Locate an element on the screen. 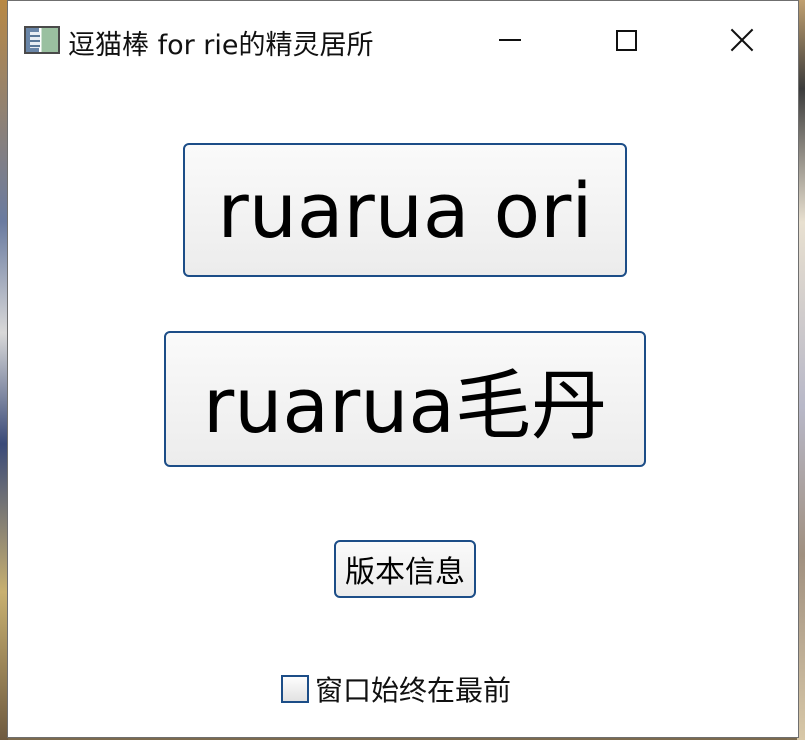 This screenshot has width=805, height=740. maximize-icon is located at coordinates (626, 40).